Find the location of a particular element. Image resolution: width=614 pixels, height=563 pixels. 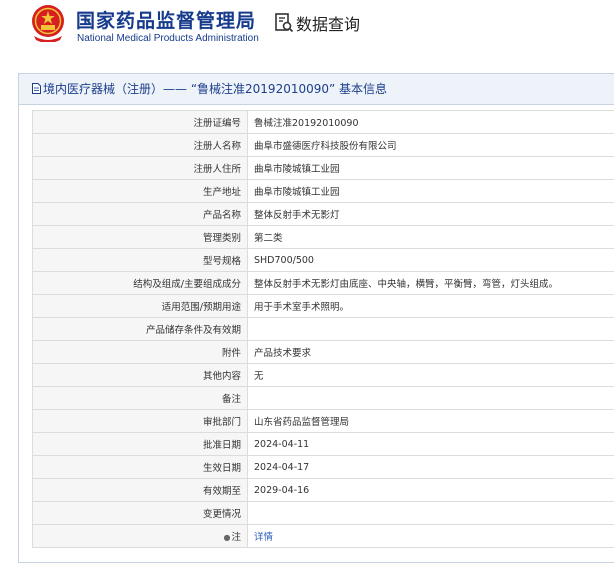

panel-title-bar: 境内医疗器械（注册）—— “鲁械注准20192010090” 基本信息 is located at coordinates (316, 89).